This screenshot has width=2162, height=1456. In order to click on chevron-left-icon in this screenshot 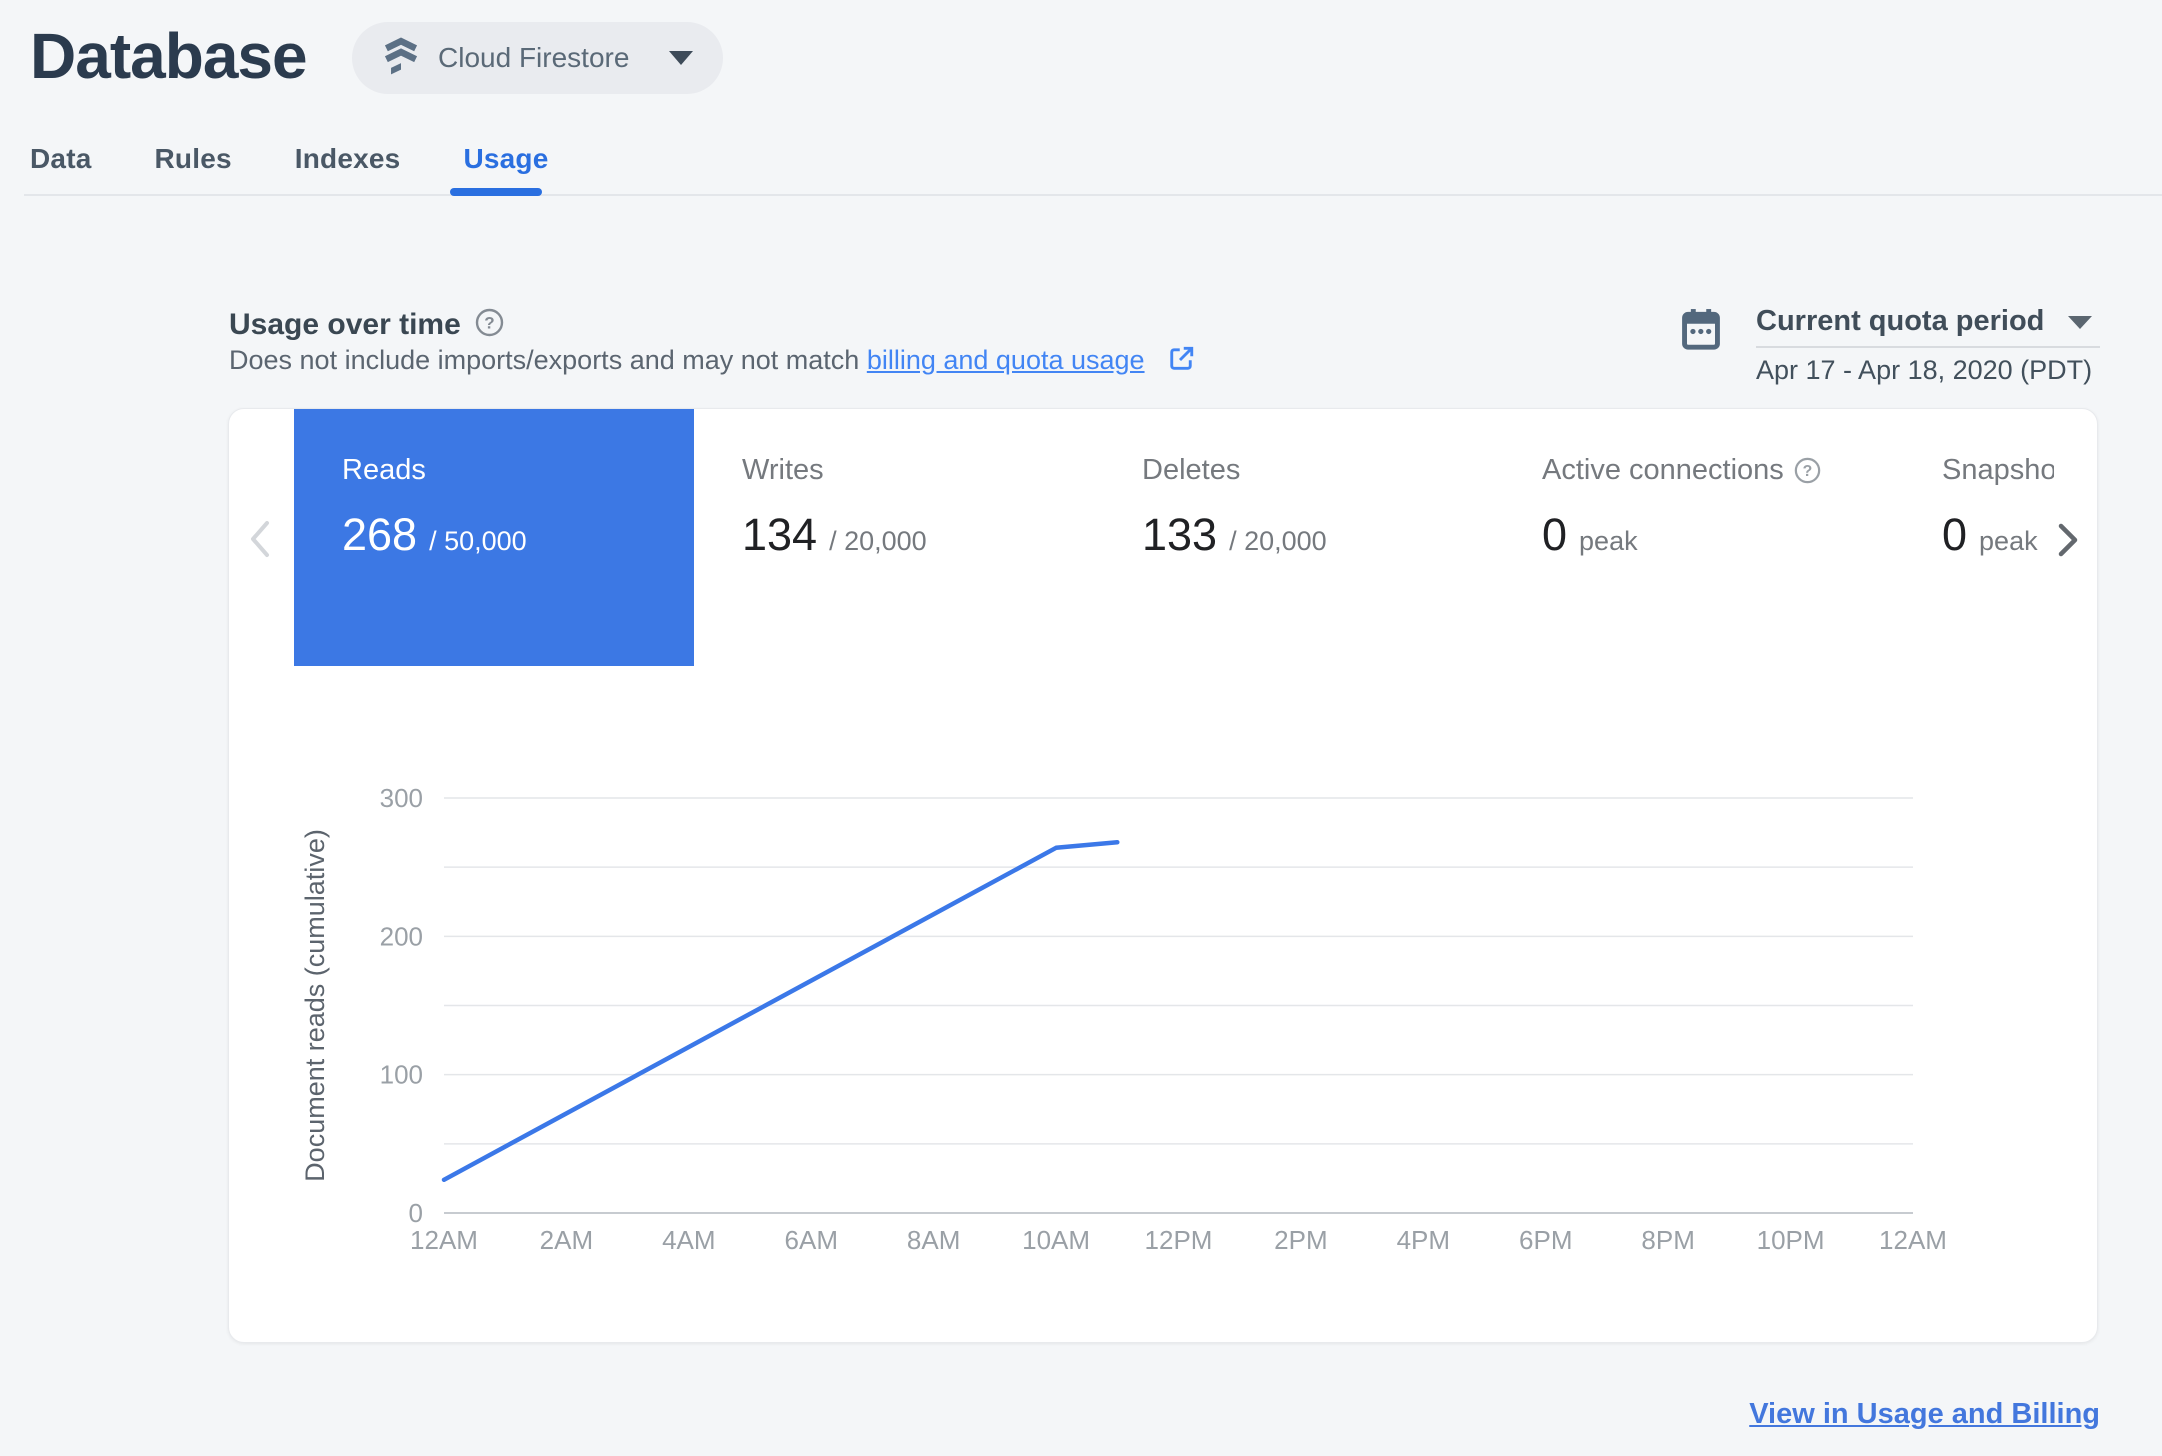, I will do `click(261, 540)`.